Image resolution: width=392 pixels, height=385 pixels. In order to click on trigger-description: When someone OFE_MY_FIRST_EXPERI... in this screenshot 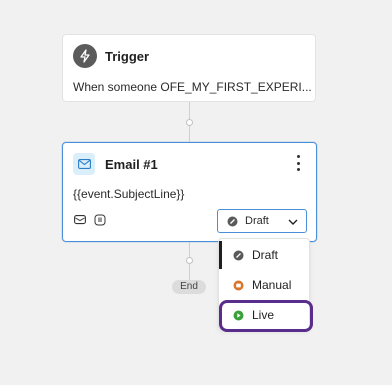, I will do `click(192, 87)`.